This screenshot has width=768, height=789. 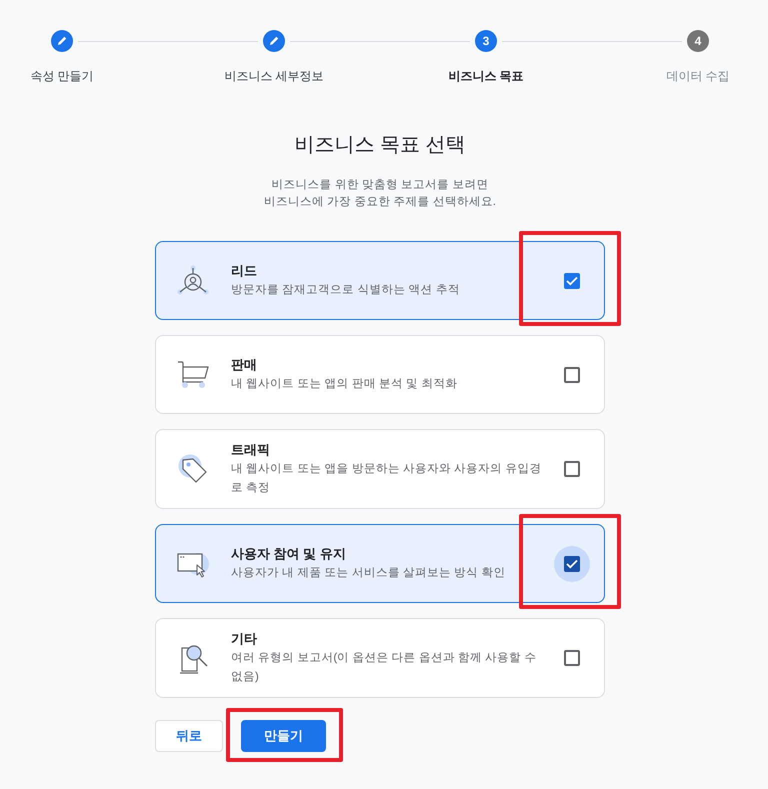 I want to click on goal-option-card: 트래픽 내 웹사이트 또는 앱을 방문하는 사용자와 사용자의 유입경로 측정, so click(x=380, y=469).